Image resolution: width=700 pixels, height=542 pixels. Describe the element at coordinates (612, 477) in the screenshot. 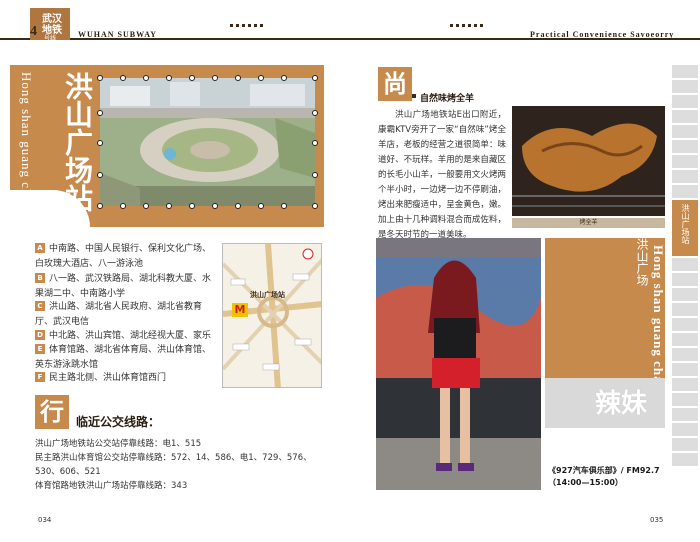

I see `radio-program: 《927汽车俱乐部》/ FM92.7 （14:00—15:00）` at that location.